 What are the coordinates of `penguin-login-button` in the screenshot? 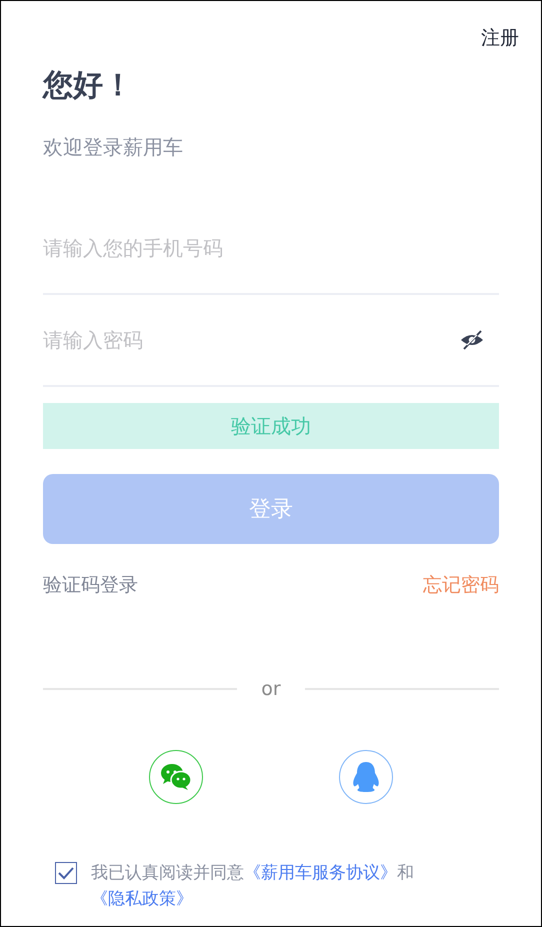 It's located at (366, 777).